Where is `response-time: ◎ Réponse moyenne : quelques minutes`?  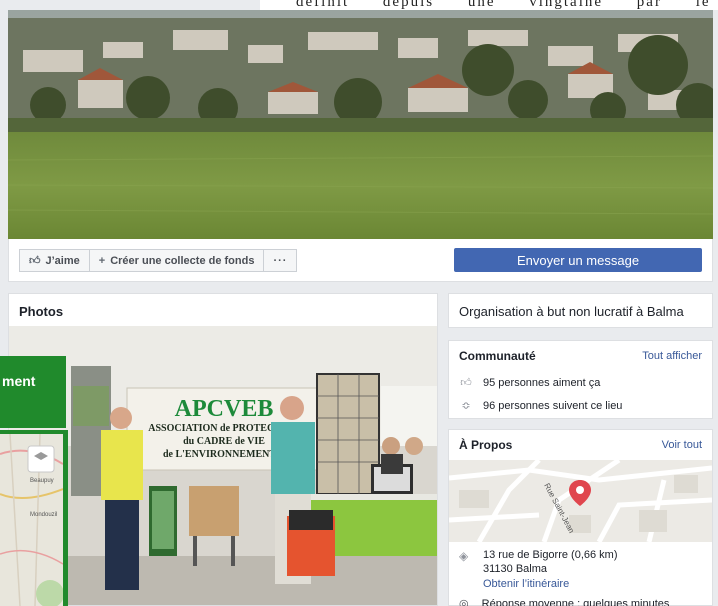
response-time: ◎ Réponse moyenne : quelques minutes is located at coordinates (564, 601).